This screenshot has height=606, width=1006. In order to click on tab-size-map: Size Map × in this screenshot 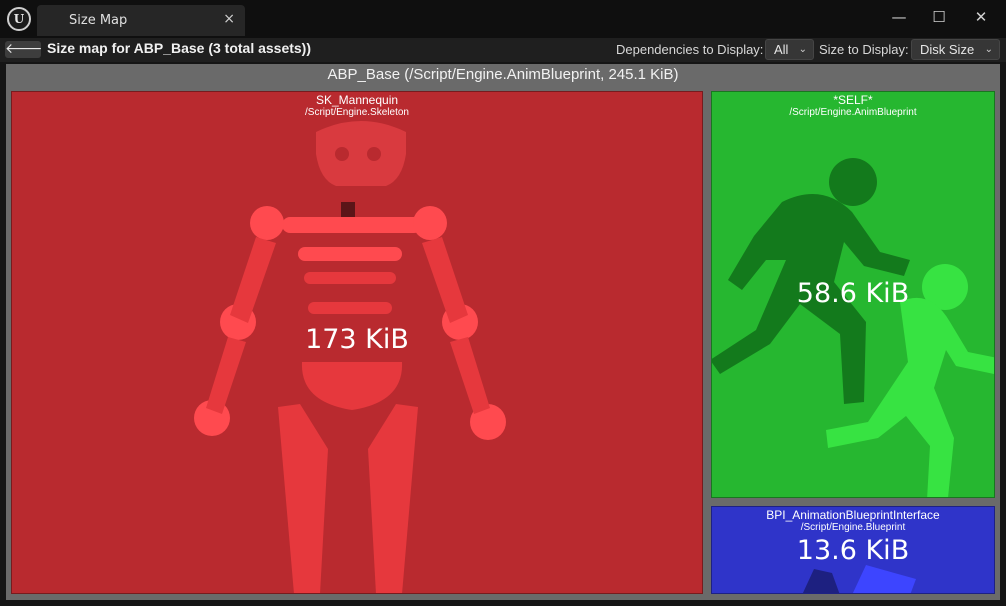, I will do `click(141, 20)`.